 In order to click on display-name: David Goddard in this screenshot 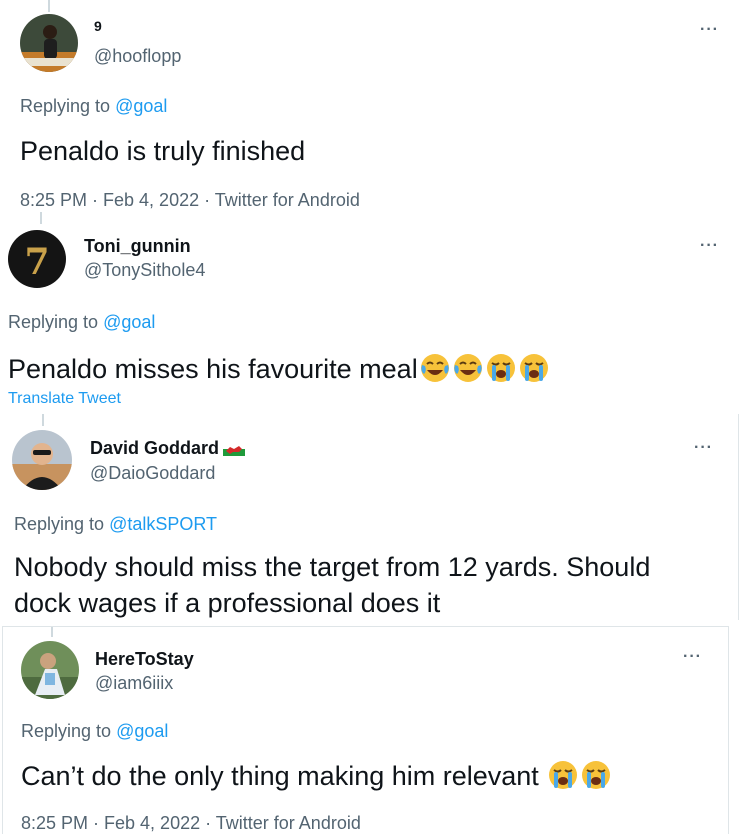, I will do `click(154, 448)`.